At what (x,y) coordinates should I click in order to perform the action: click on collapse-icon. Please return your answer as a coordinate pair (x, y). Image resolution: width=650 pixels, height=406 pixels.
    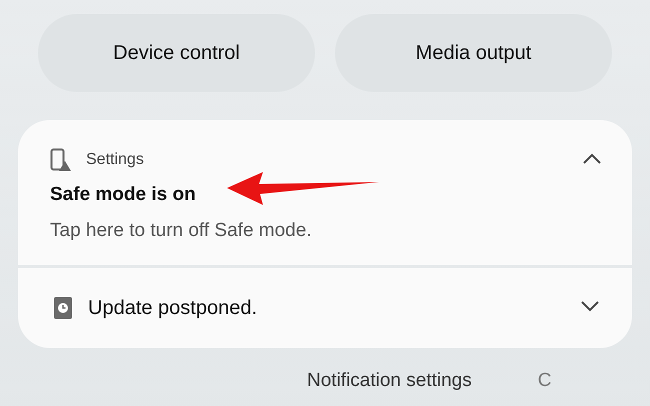
    Looking at the image, I should click on (592, 159).